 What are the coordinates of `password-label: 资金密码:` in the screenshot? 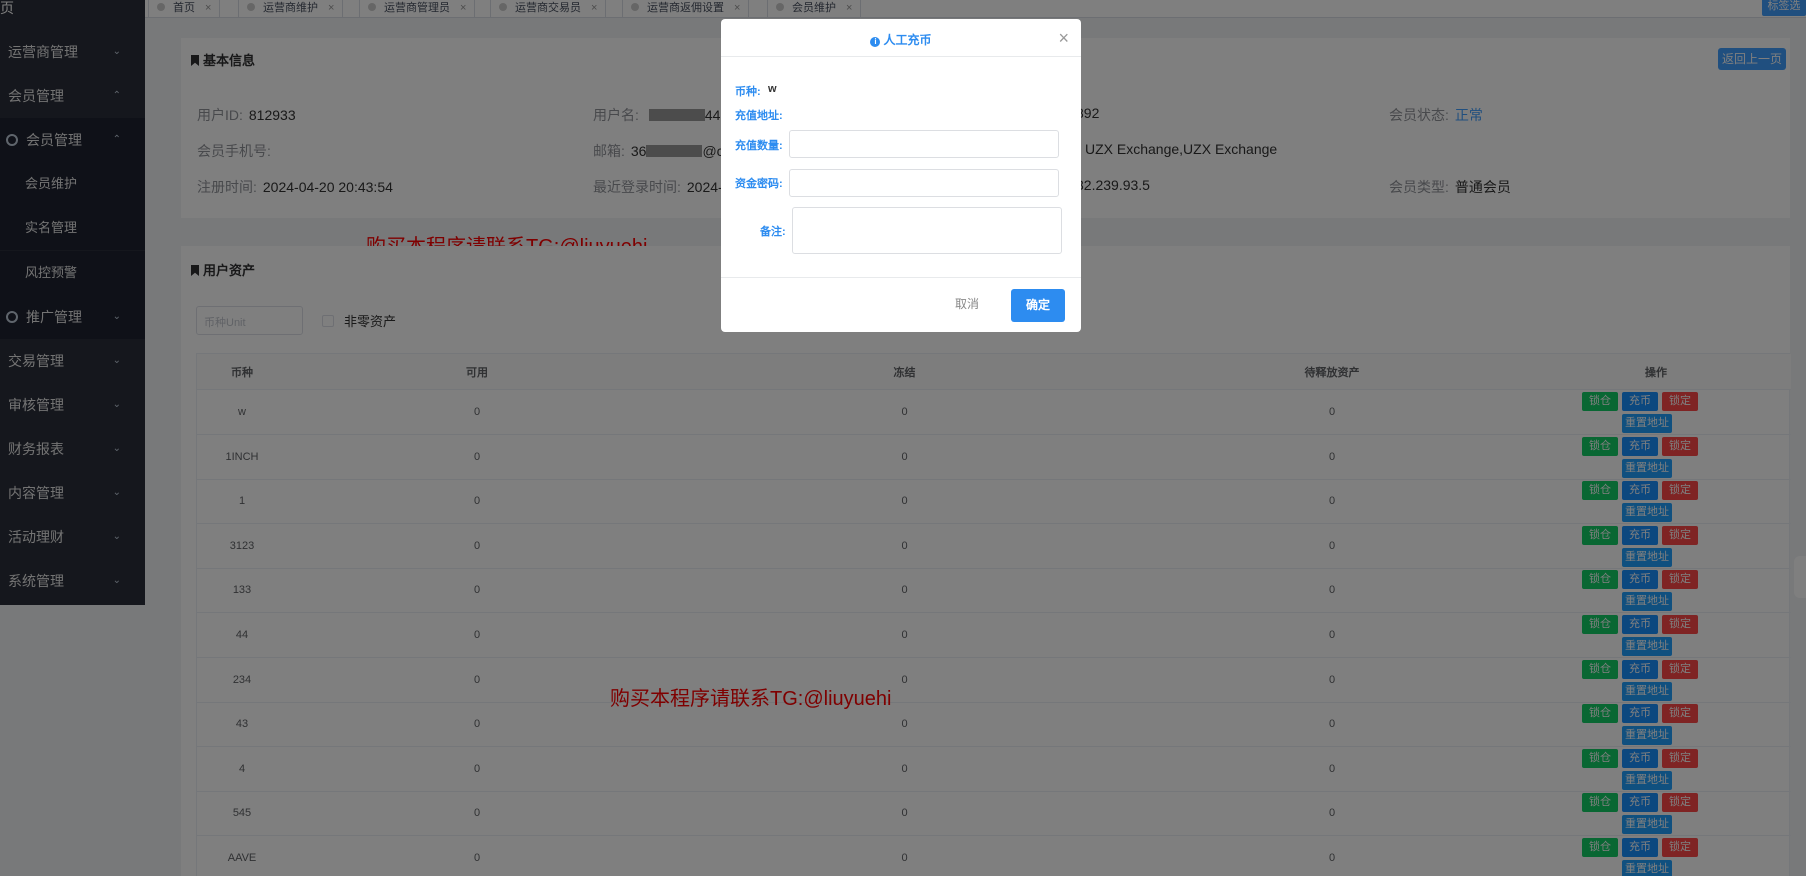 It's located at (759, 184).